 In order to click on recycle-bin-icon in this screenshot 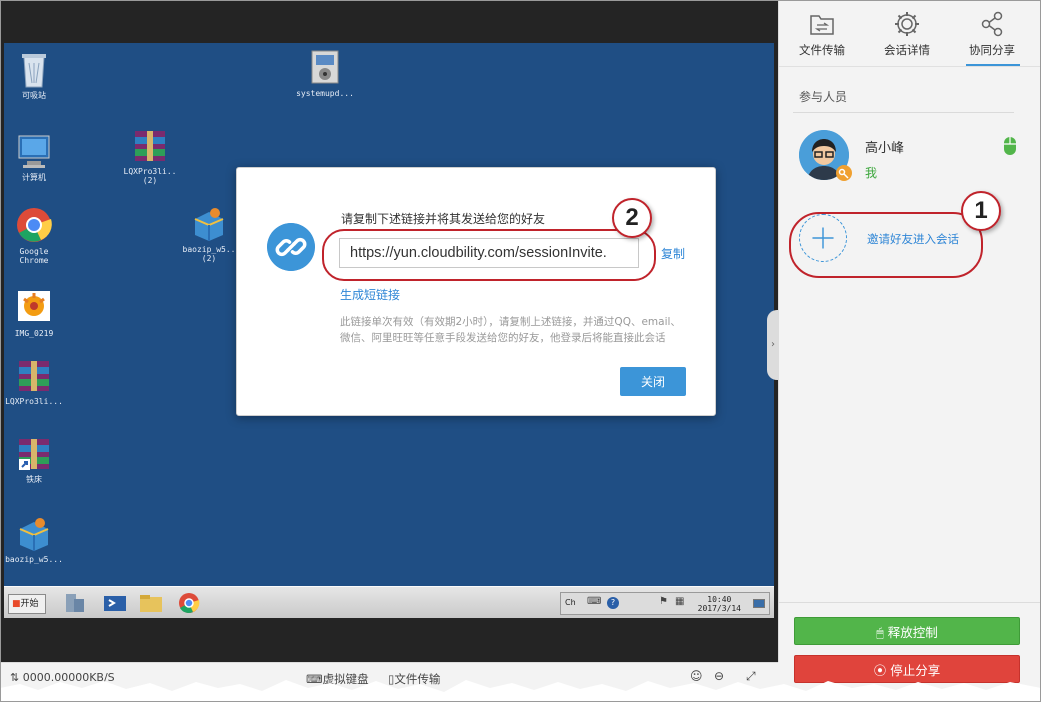, I will do `click(34, 71)`.